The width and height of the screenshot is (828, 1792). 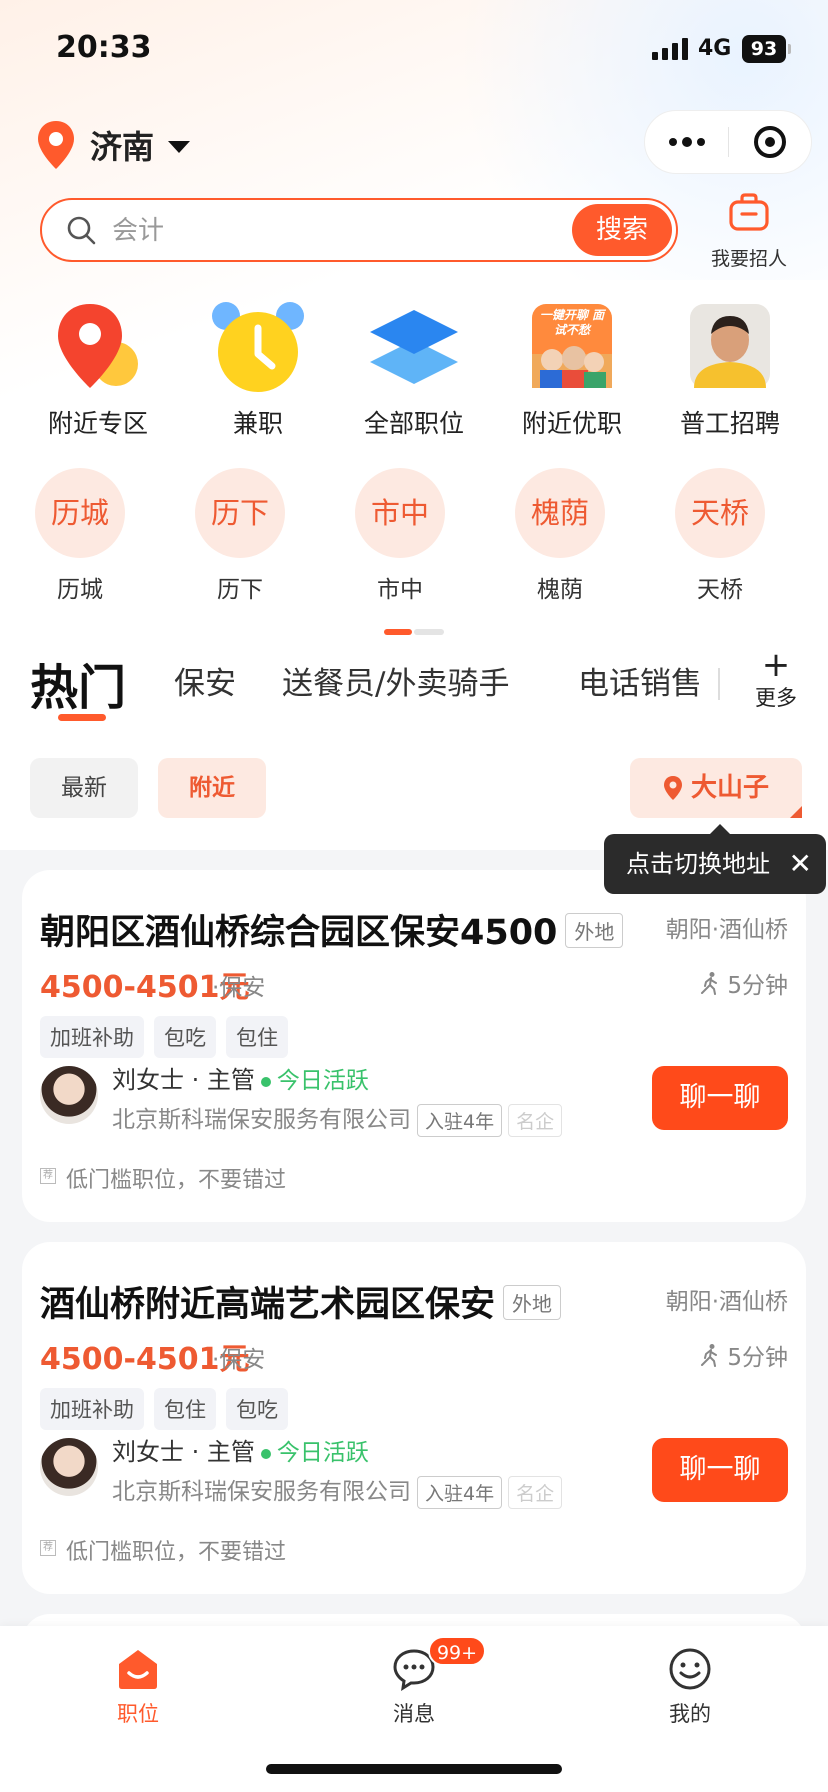 I want to click on search-input, so click(x=312, y=231).